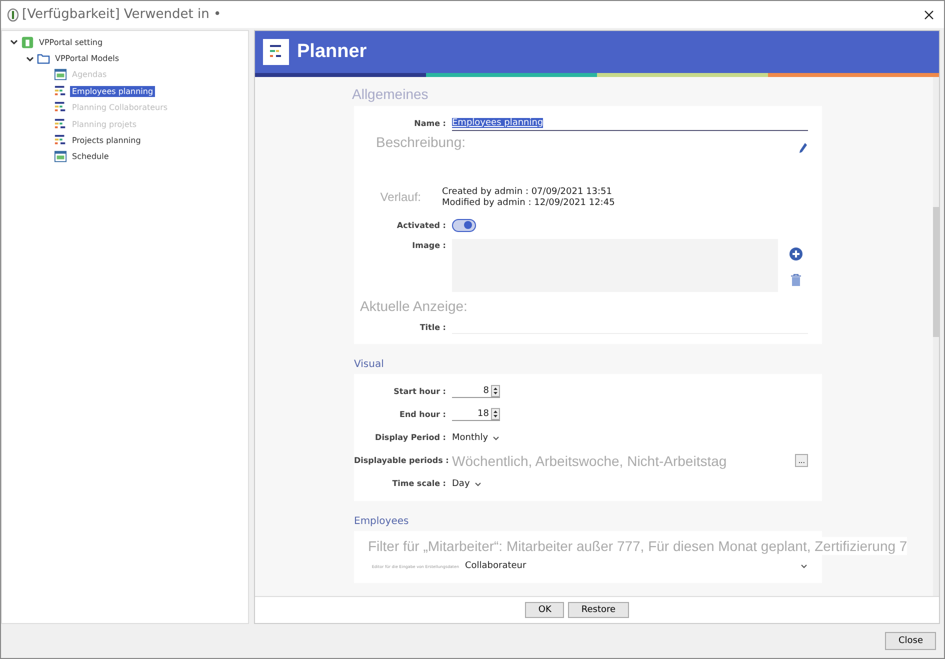  I want to click on editor-dropdown: Collaborateur, so click(636, 566).